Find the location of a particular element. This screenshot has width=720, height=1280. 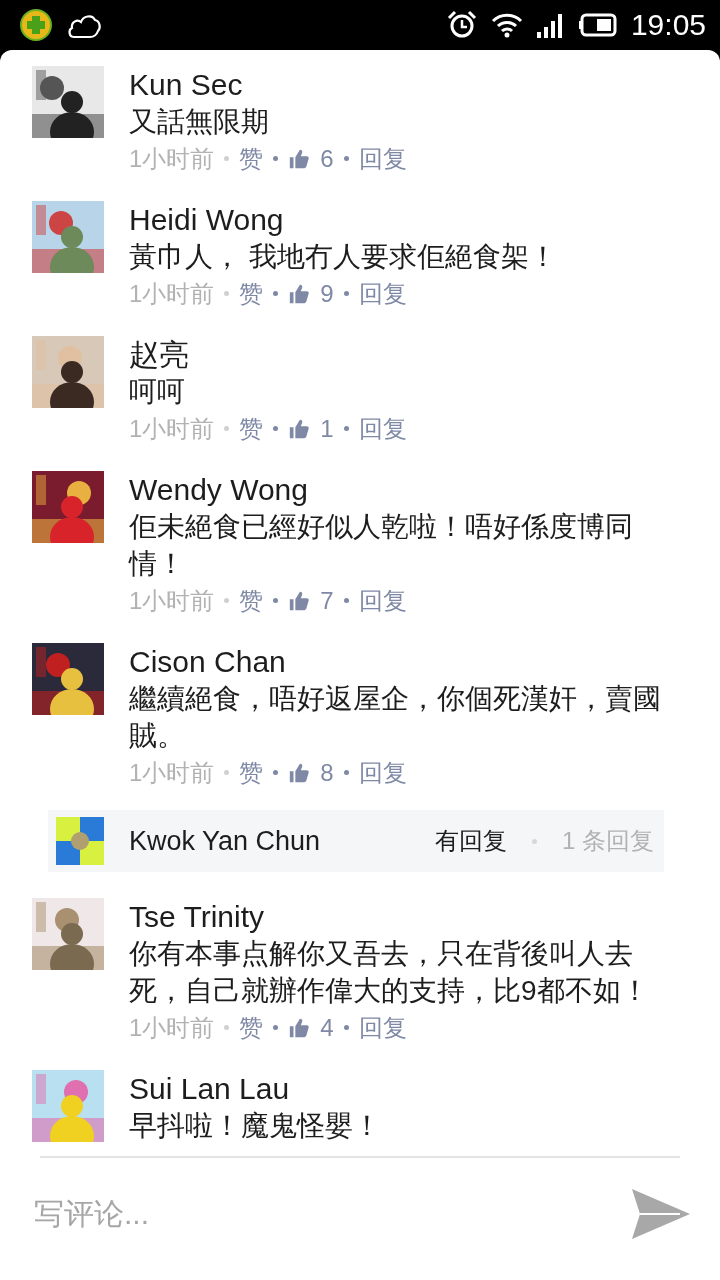

like-count: 4 is located at coordinates (327, 1027).